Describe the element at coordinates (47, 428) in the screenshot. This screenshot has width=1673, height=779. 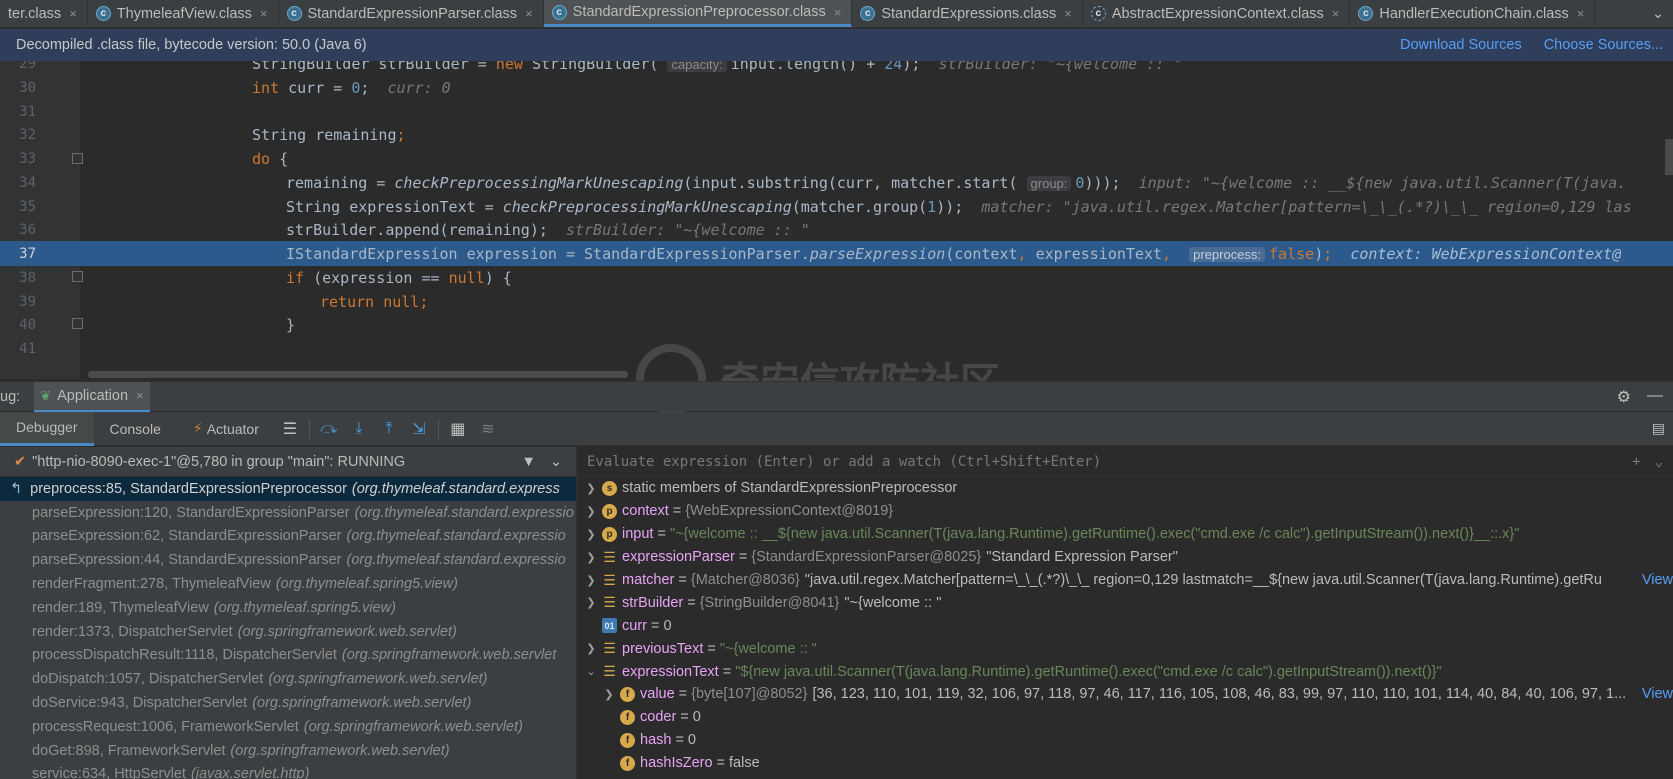
I see `tab-debugger: Debugger` at that location.